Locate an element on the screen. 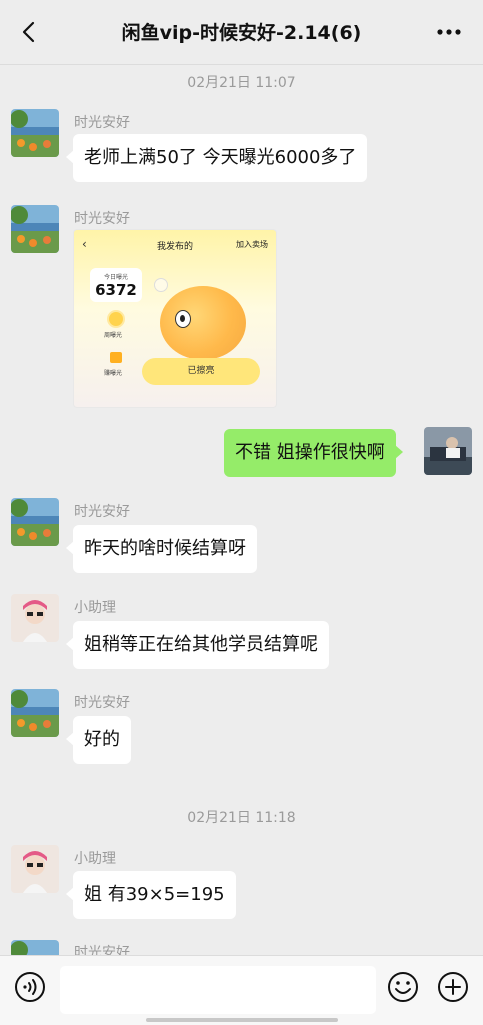 The width and height of the screenshot is (483, 1025). shot-card-label: 今日曝光 is located at coordinates (115, 277).